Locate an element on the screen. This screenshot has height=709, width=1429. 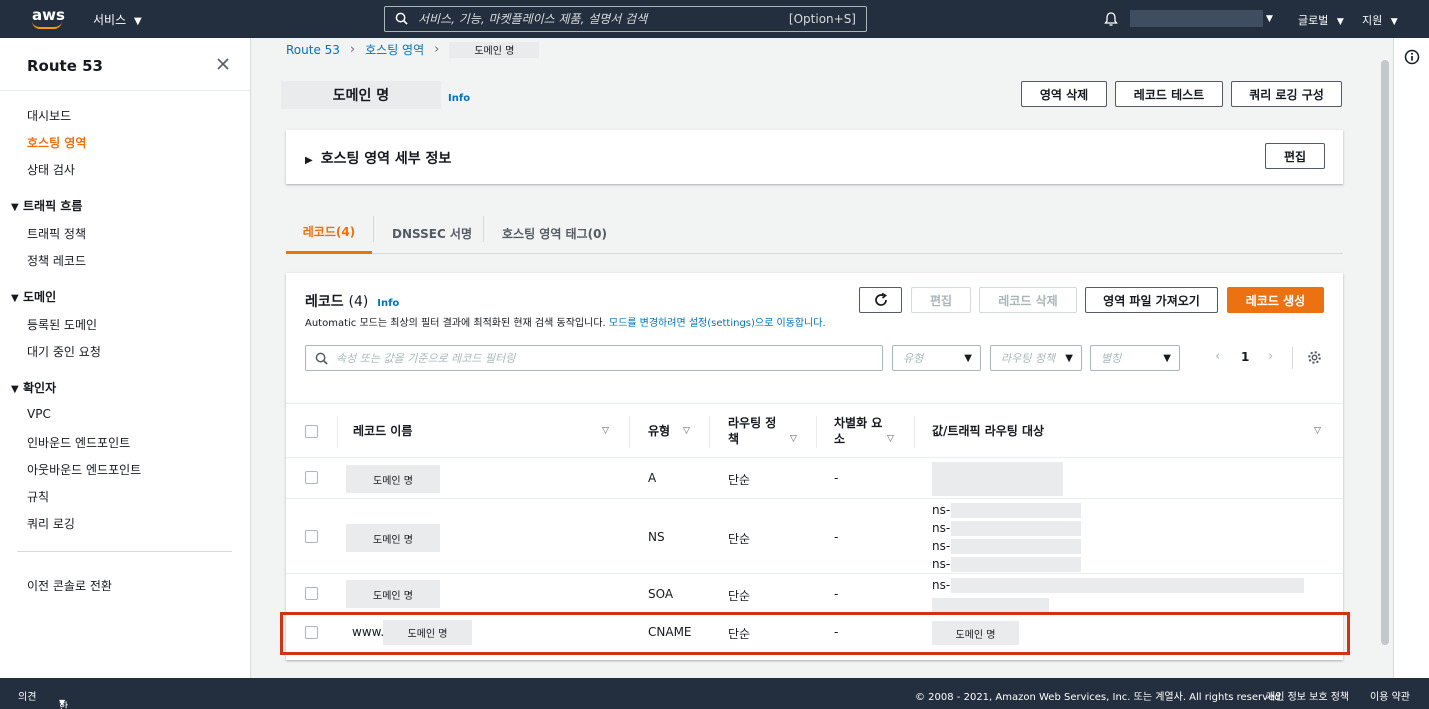
feedback-link: 의견 is located at coordinates (27, 695).